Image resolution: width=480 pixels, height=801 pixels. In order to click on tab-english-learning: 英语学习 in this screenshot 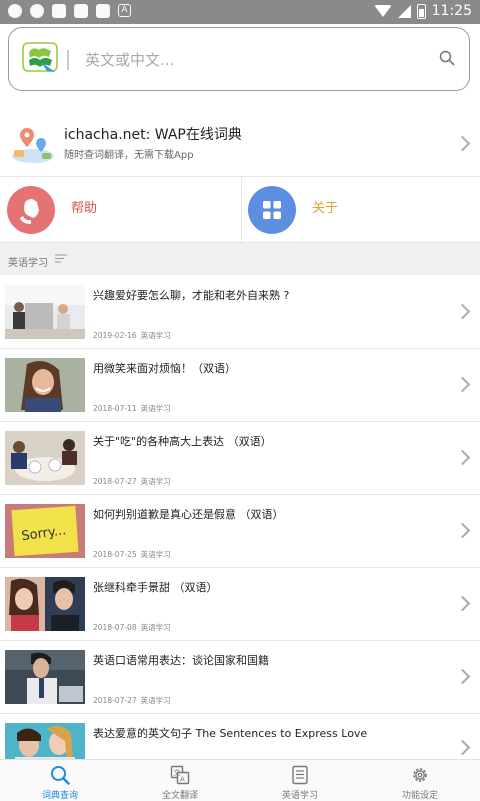, I will do `click(300, 780)`.